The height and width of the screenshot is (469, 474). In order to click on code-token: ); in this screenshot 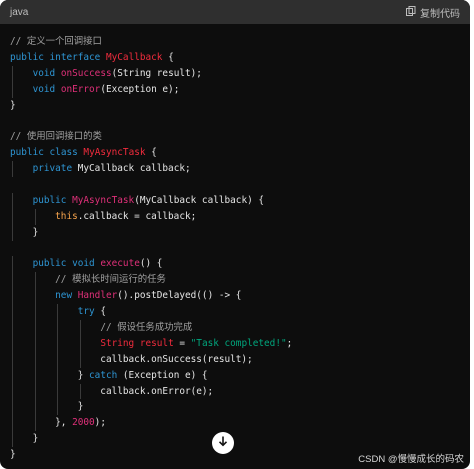, I will do `click(100, 423)`.